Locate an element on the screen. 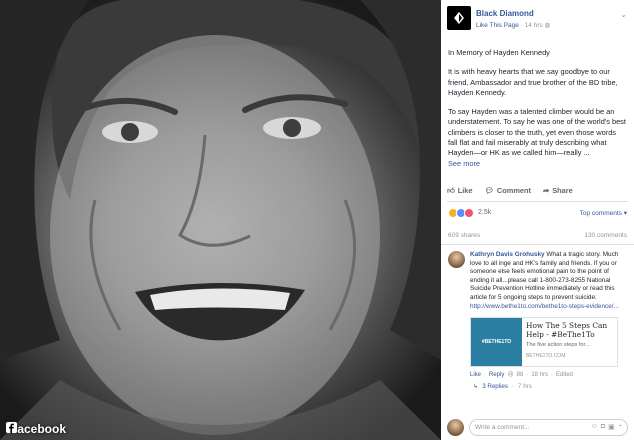  watermark-text: Facebook is located at coordinates (38, 429).